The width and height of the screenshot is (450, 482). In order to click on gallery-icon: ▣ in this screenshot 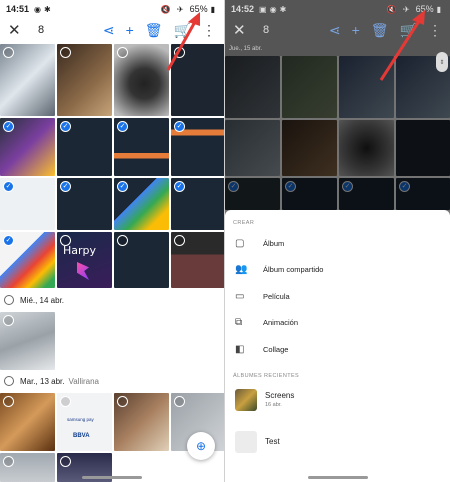, I will do `click(263, 9)`.